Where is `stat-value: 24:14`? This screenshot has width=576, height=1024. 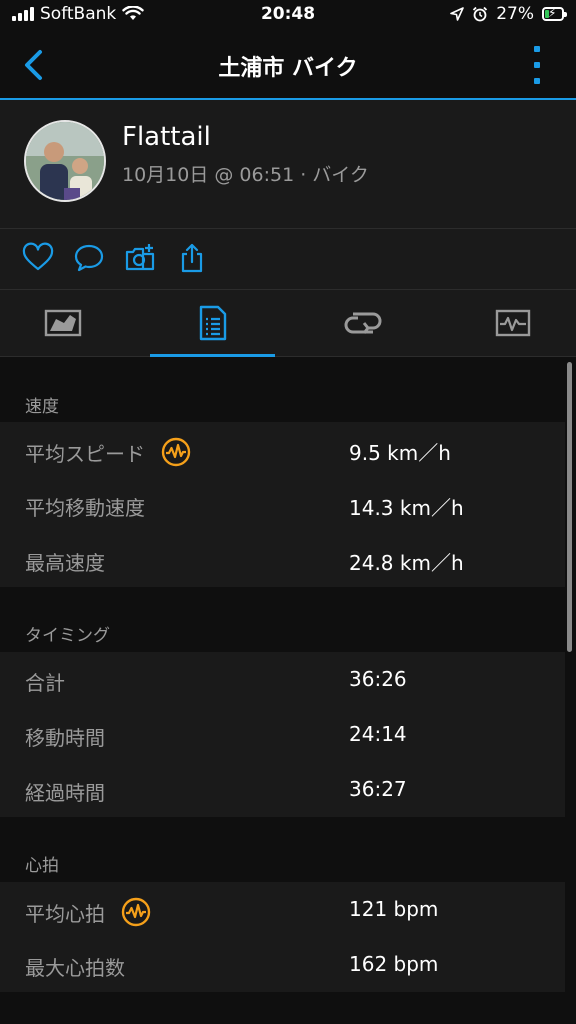 stat-value: 24:14 is located at coordinates (378, 734).